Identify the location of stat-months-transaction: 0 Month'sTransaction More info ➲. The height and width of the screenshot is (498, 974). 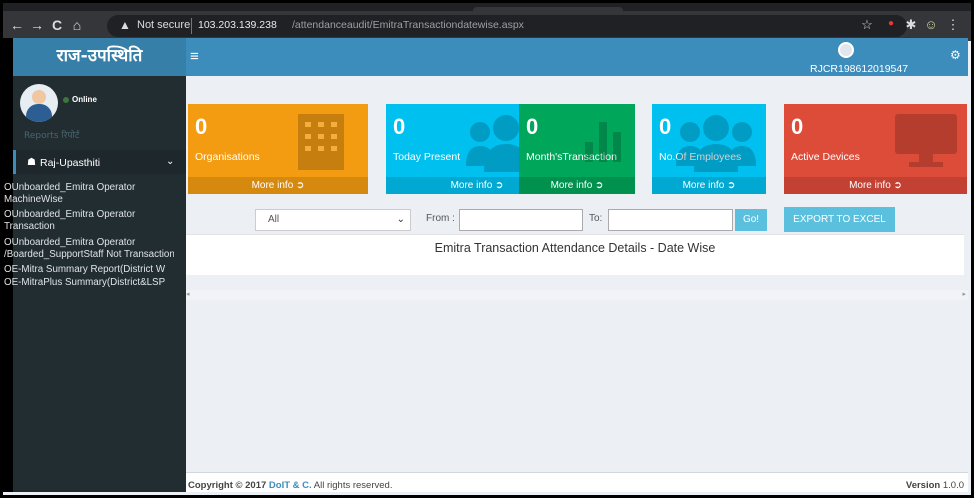
(577, 149).